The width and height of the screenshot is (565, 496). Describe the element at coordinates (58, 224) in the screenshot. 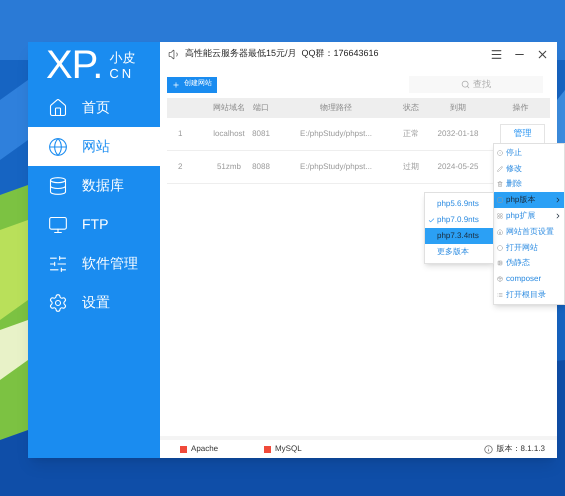

I see `monitor-icon` at that location.